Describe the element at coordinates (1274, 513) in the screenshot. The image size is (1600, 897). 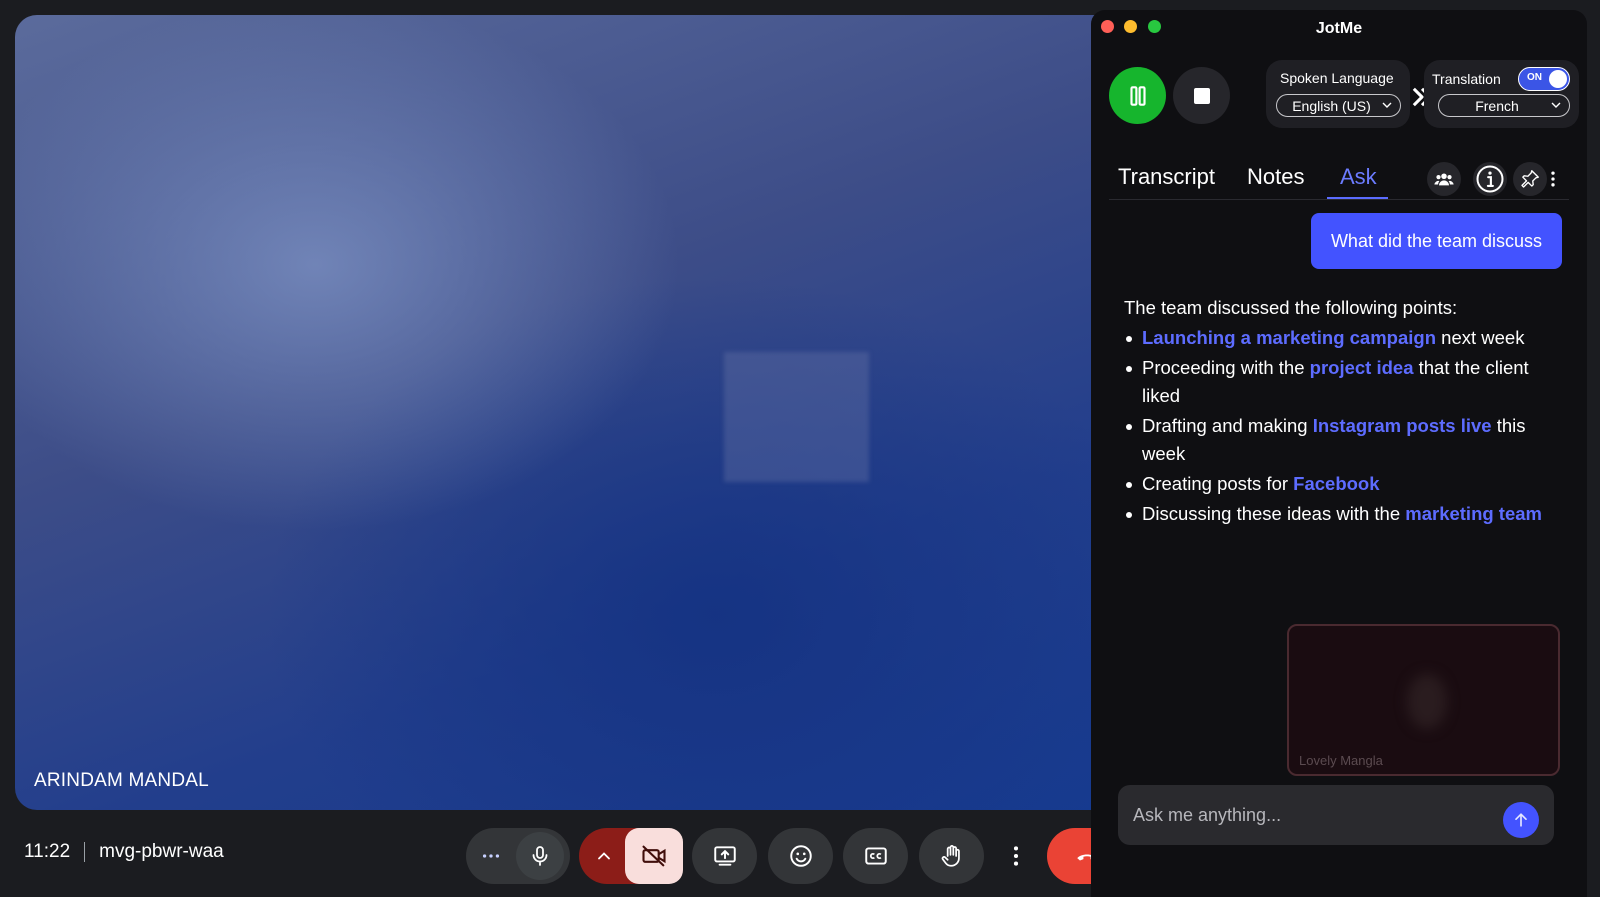
I see `answer-text: Discussing these ideas with the` at that location.